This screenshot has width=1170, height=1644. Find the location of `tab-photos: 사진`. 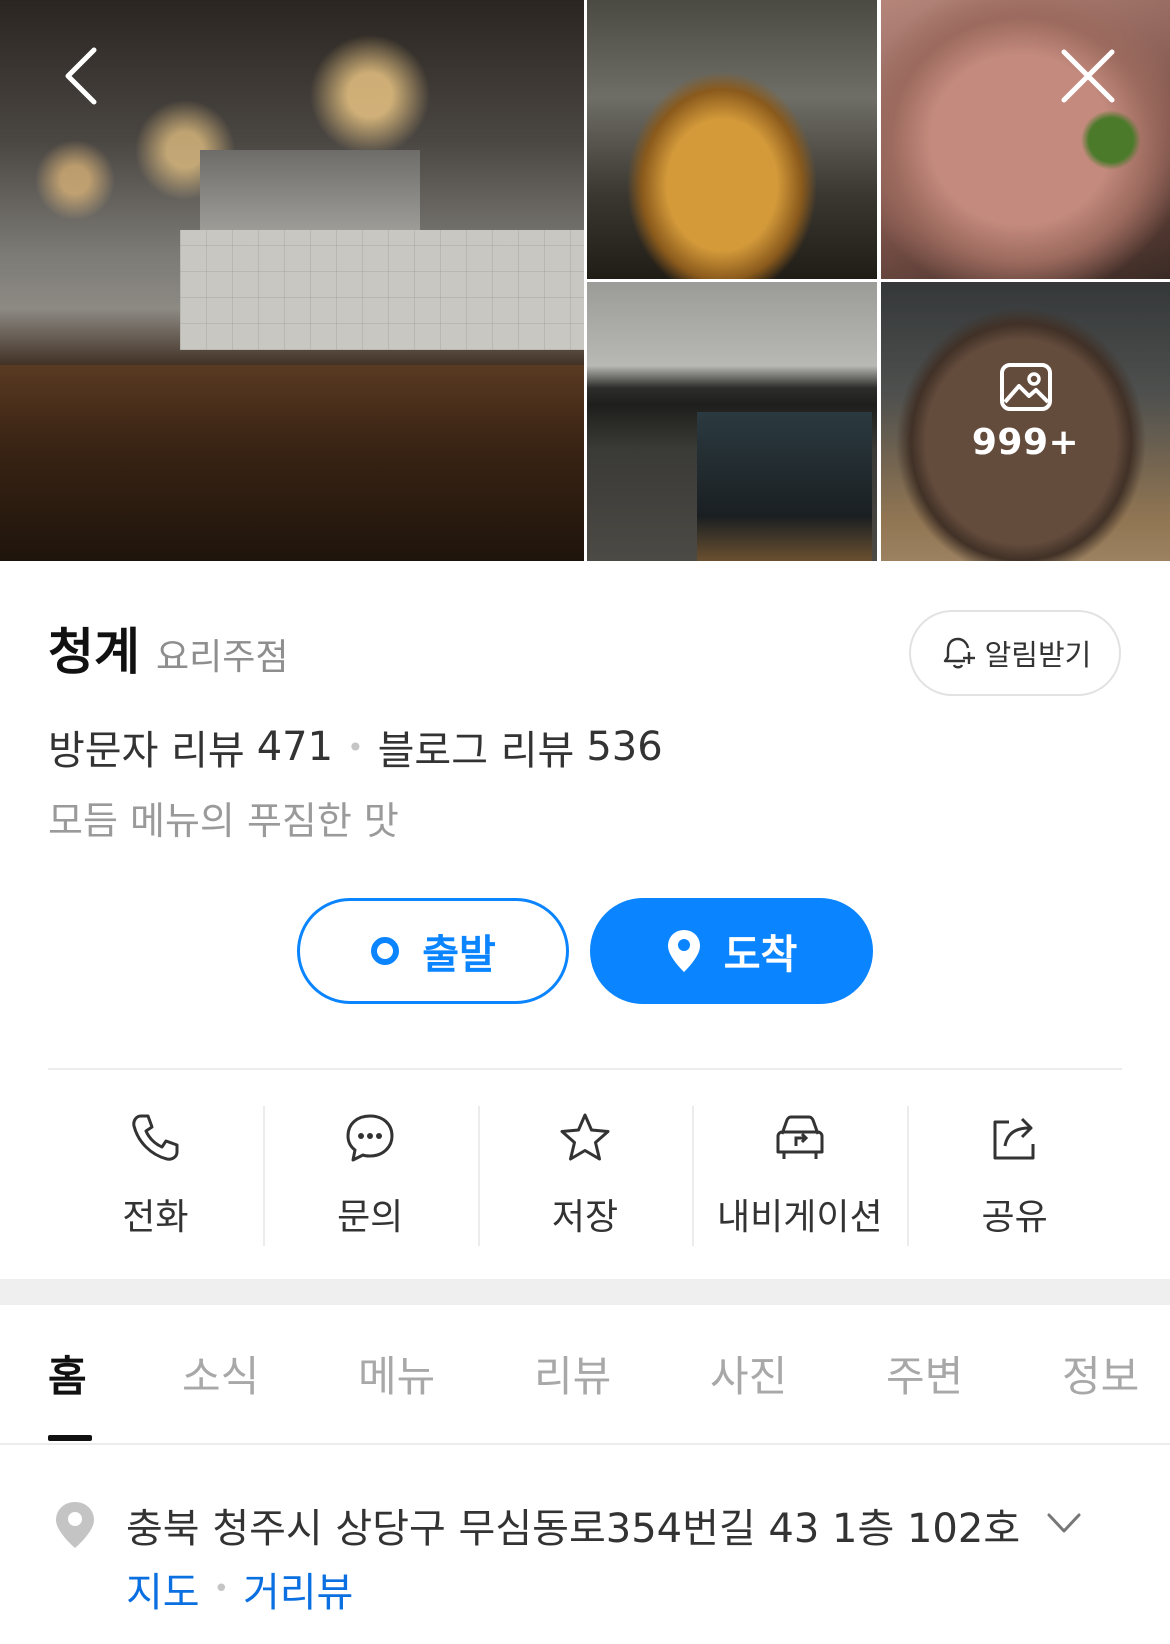

tab-photos: 사진 is located at coordinates (748, 1373).